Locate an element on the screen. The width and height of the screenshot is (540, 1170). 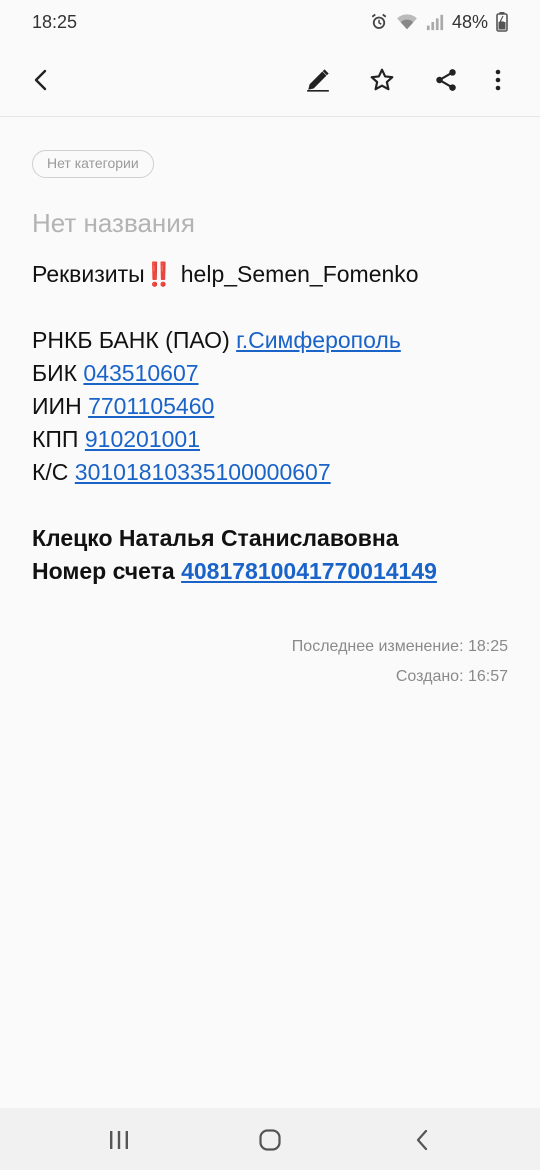
city-link: г.Симферополь is located at coordinates (318, 340).